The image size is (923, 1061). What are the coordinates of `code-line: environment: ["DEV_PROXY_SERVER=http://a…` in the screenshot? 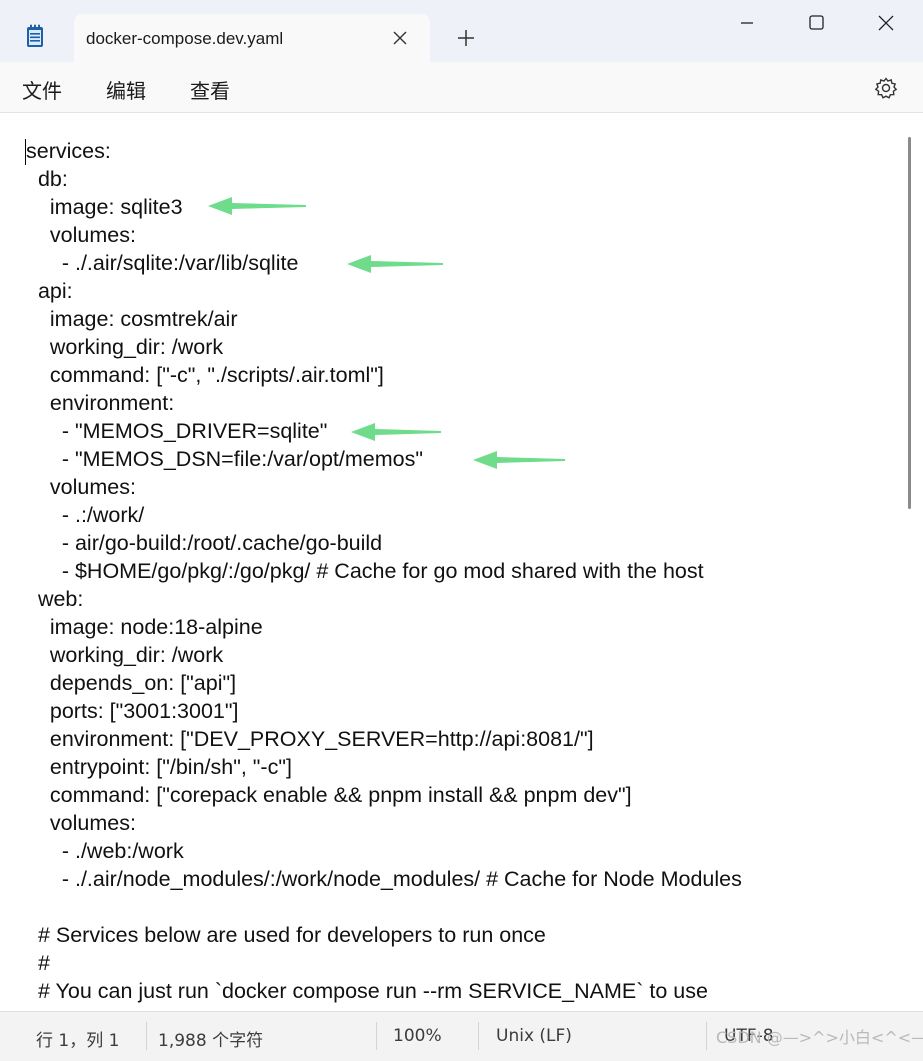 It's located at (310, 739).